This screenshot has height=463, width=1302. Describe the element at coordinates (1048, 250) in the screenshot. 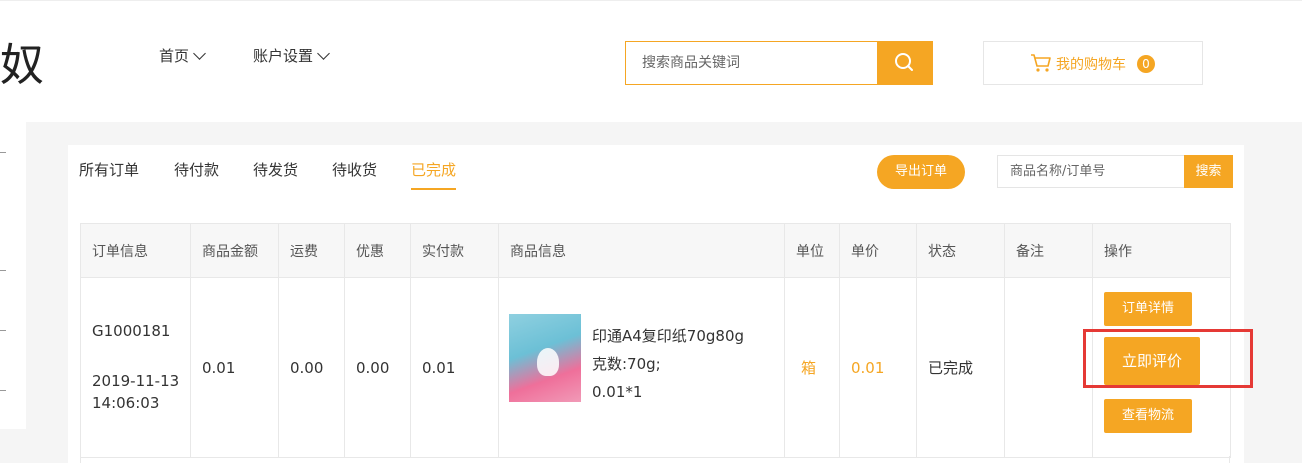

I see `column-header: 备注` at that location.